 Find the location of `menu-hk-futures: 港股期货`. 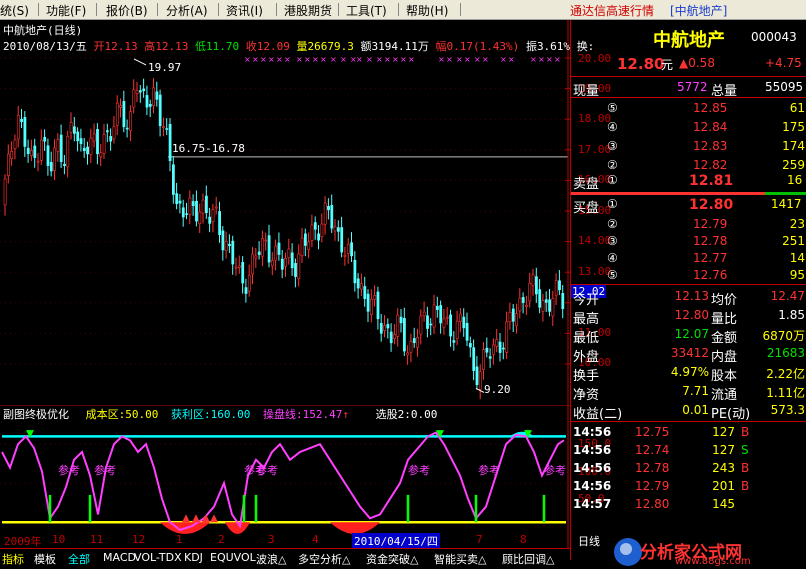

menu-hk-futures: 港股期货 is located at coordinates (308, 10).